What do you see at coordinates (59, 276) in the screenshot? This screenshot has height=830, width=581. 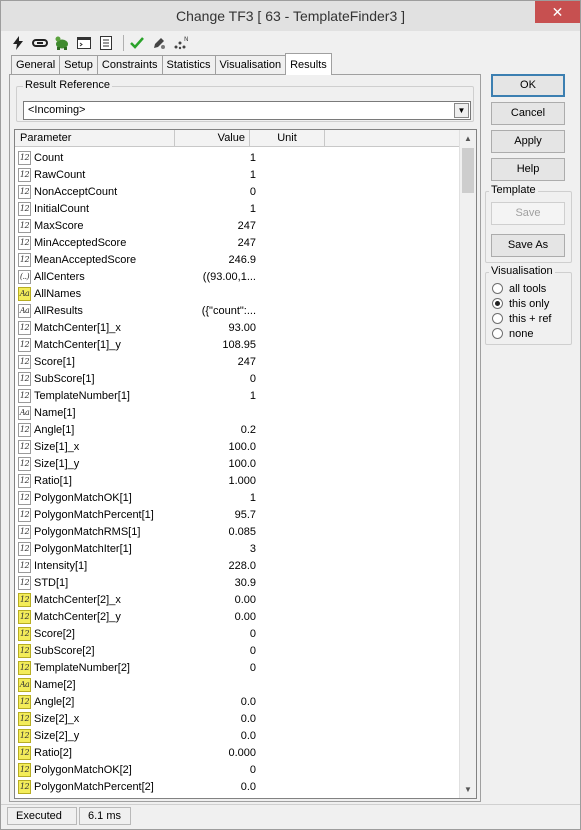 I see `parameter-name: AllCenters` at bounding box center [59, 276].